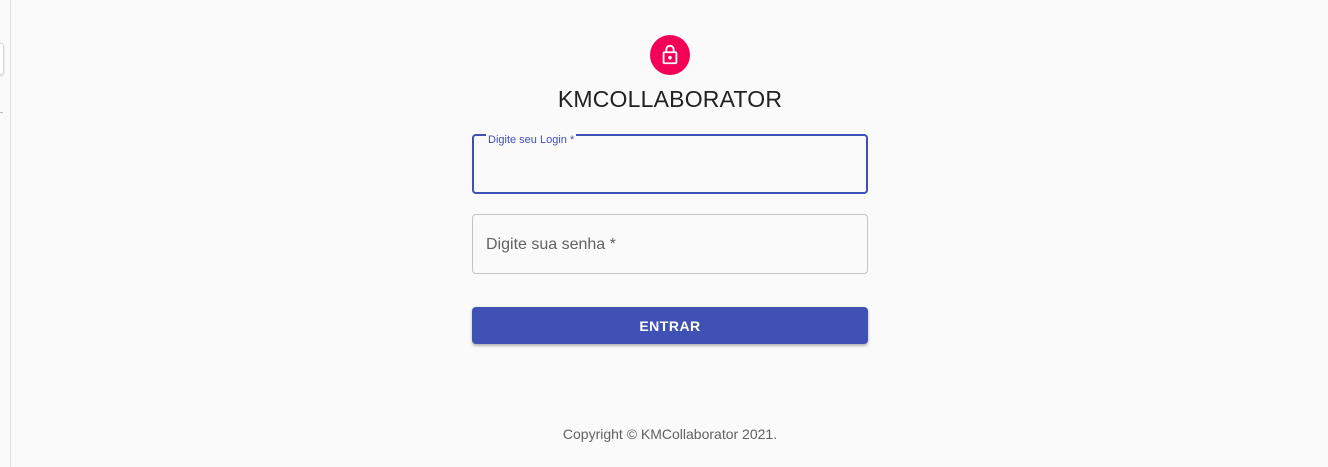 The image size is (1328, 467). I want to click on lock-avatar, so click(670, 55).